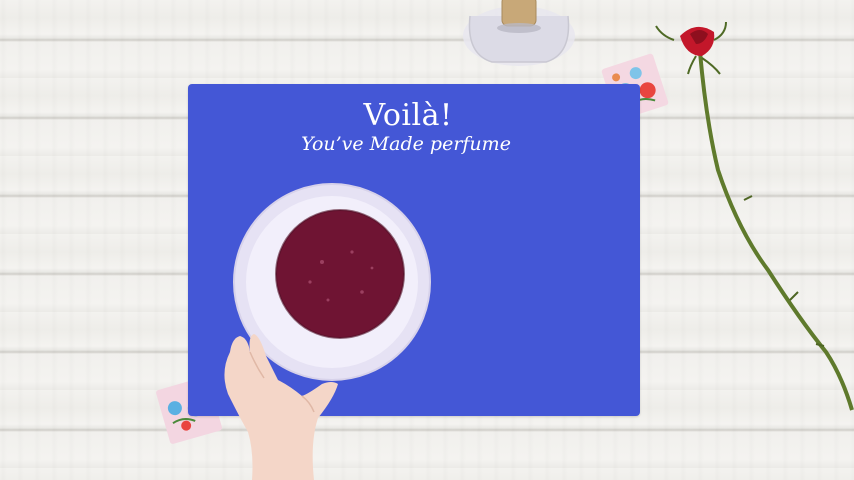 The width and height of the screenshot is (854, 480). What do you see at coordinates (406, 144) in the screenshot?
I see `overlay-subtitle: You’ve Made perfume` at bounding box center [406, 144].